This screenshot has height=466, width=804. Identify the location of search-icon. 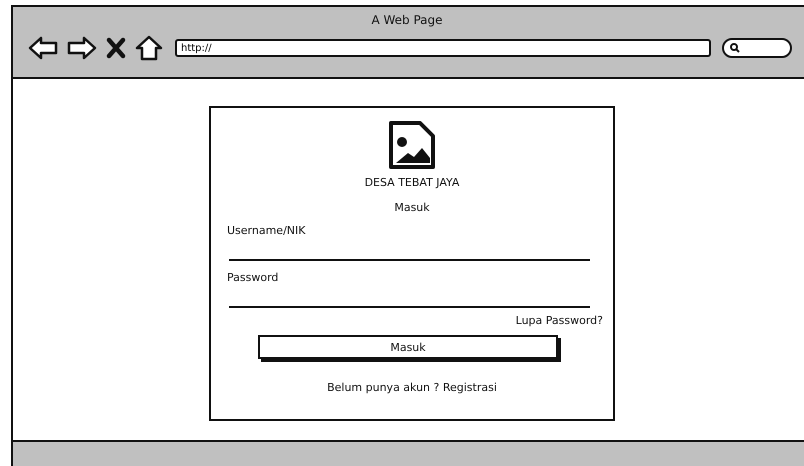
(735, 48).